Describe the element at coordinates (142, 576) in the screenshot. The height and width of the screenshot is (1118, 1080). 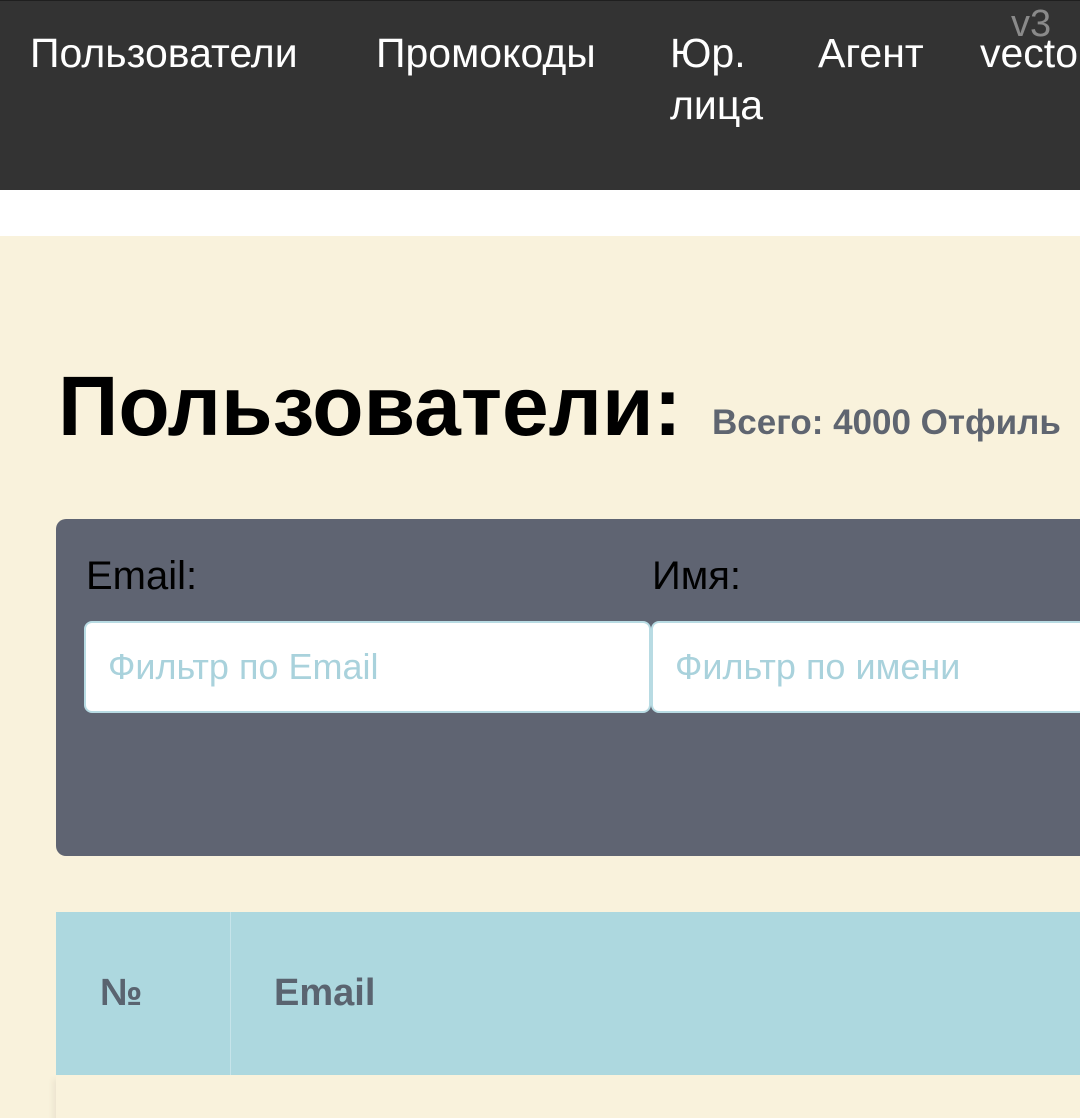
I see `email-filter-label: Email:` at that location.